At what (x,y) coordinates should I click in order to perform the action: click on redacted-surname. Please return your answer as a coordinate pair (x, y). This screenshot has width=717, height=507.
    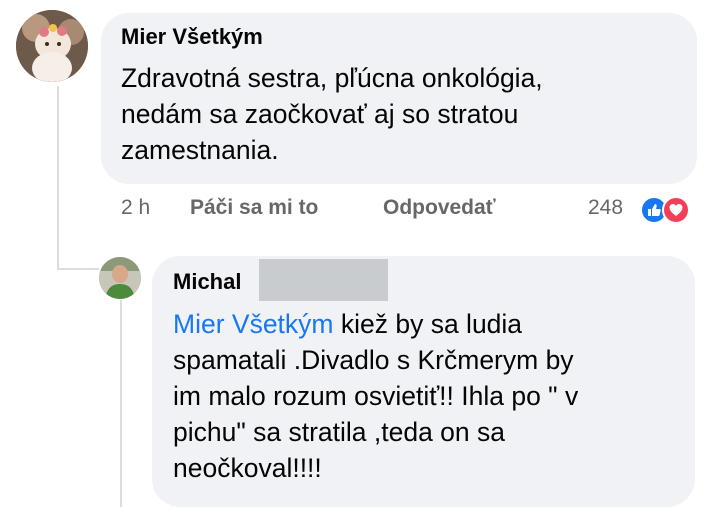
    Looking at the image, I should click on (323, 280).